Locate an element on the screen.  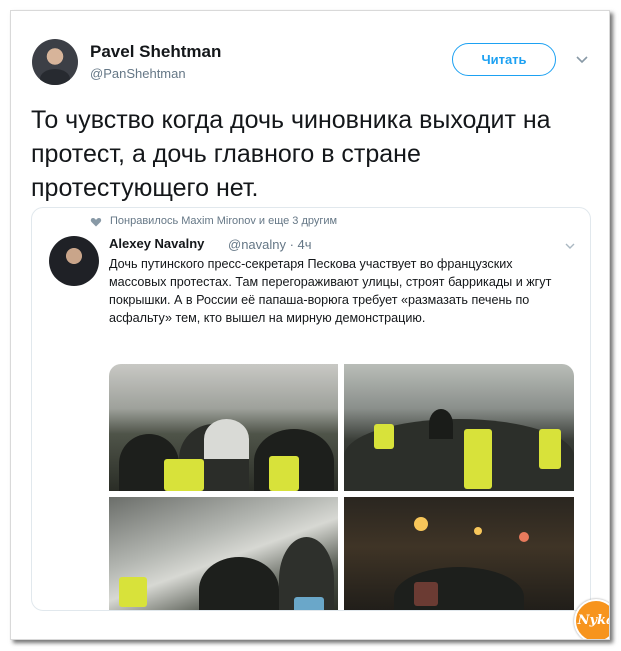
photo-night-street is located at coordinates (459, 553).